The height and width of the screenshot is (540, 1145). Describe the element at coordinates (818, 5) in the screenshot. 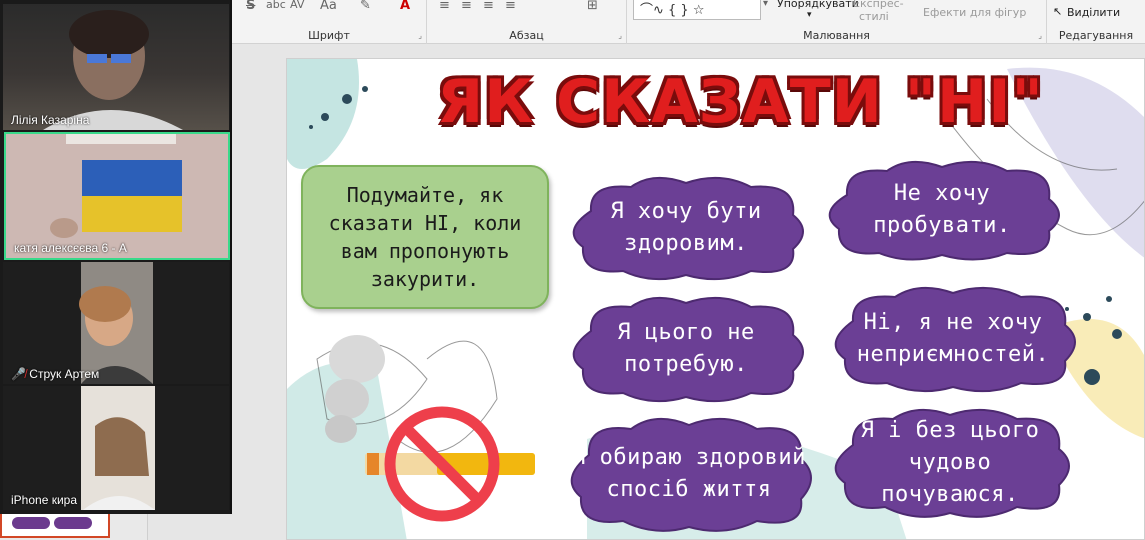

I see `arrange-button: Упорядкувати` at that location.